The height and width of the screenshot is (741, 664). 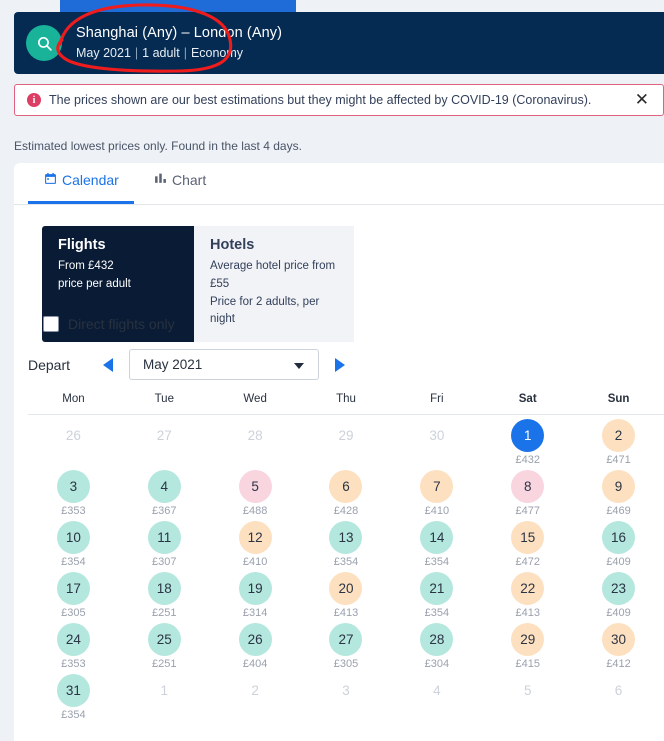 What do you see at coordinates (255, 399) in the screenshot?
I see `weekday-wed: Wed` at bounding box center [255, 399].